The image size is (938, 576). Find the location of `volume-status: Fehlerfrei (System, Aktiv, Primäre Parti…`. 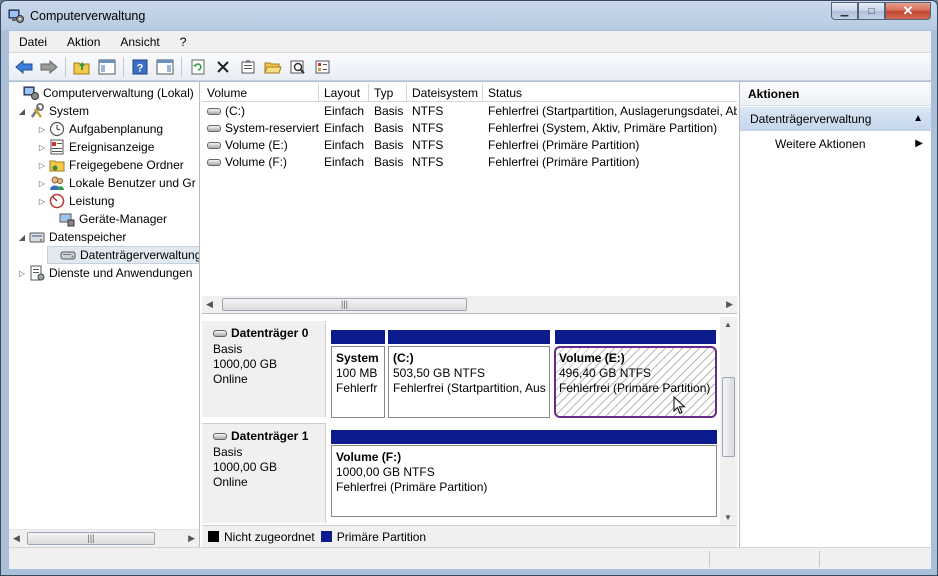

volume-status: Fehlerfrei (System, Aktiv, Primäre Parti… is located at coordinates (603, 128).